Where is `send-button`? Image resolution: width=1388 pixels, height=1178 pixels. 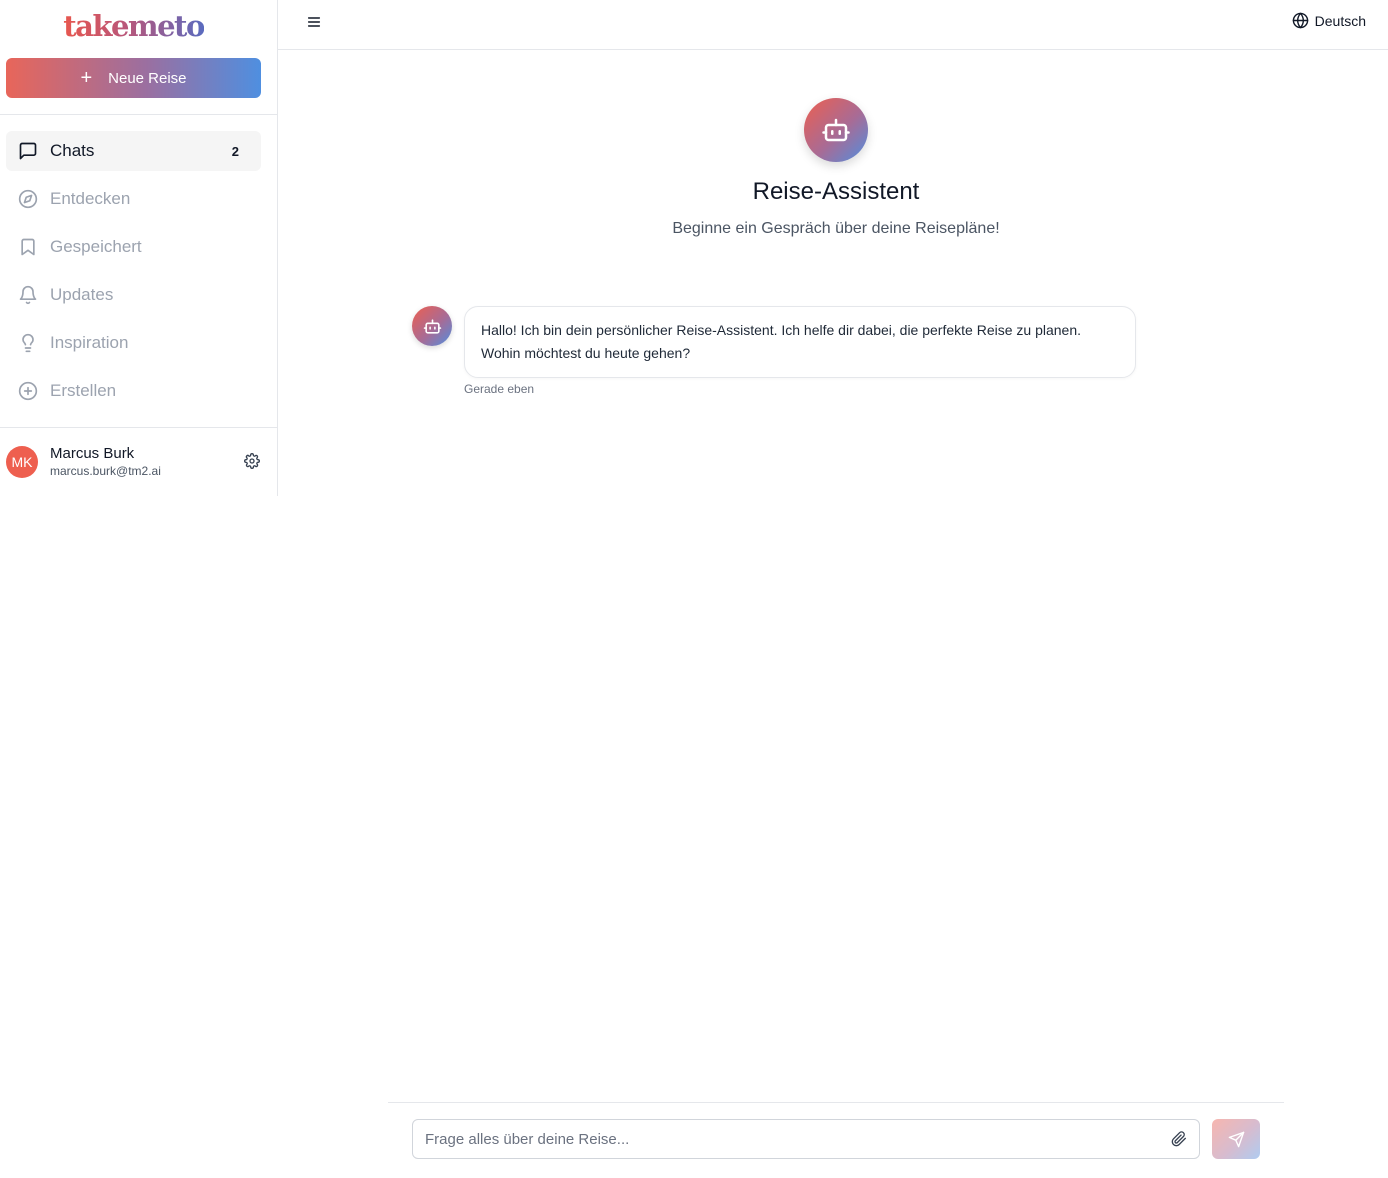
send-button is located at coordinates (1236, 1139).